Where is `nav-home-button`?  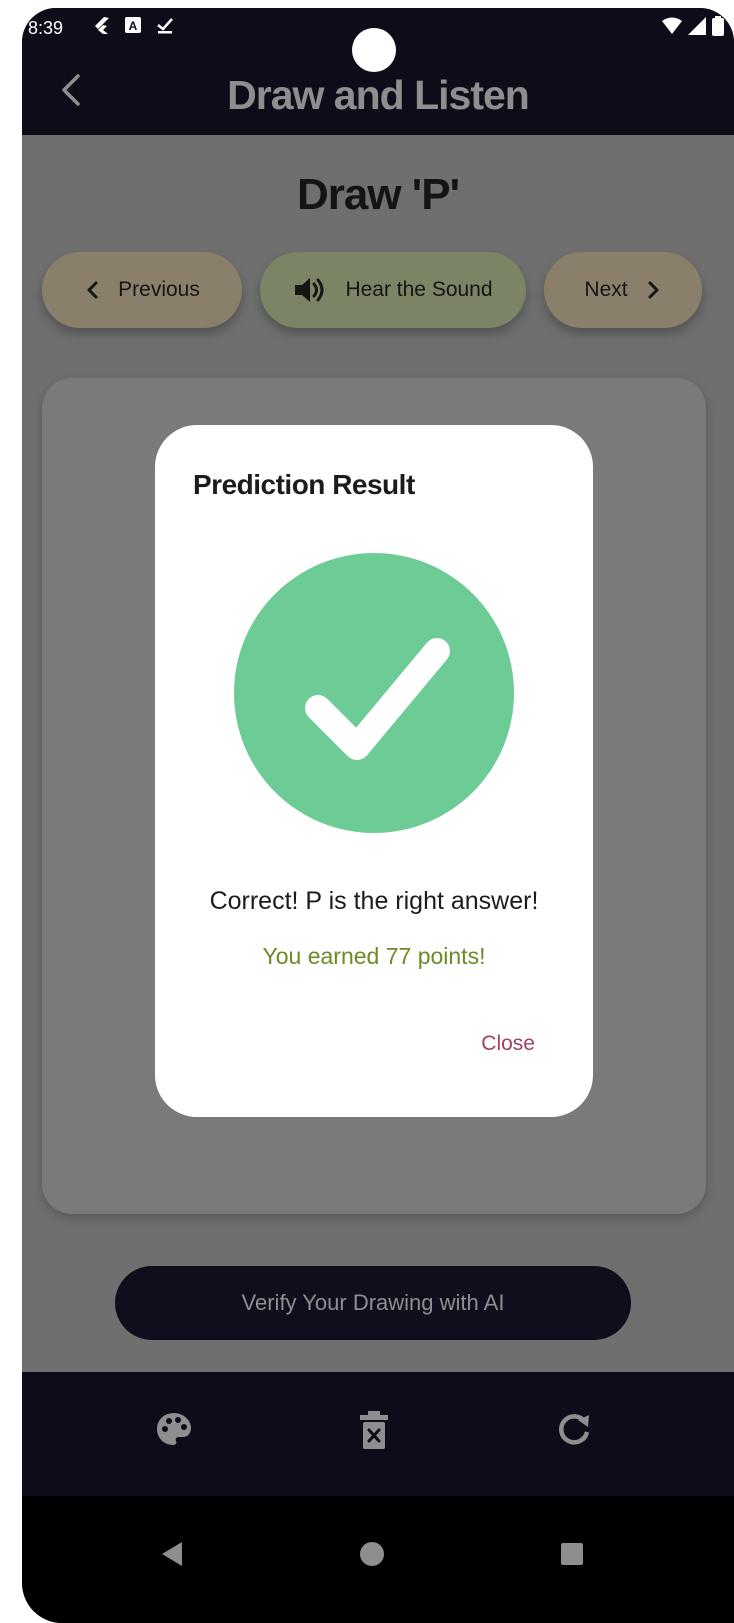
nav-home-button is located at coordinates (372, 1554).